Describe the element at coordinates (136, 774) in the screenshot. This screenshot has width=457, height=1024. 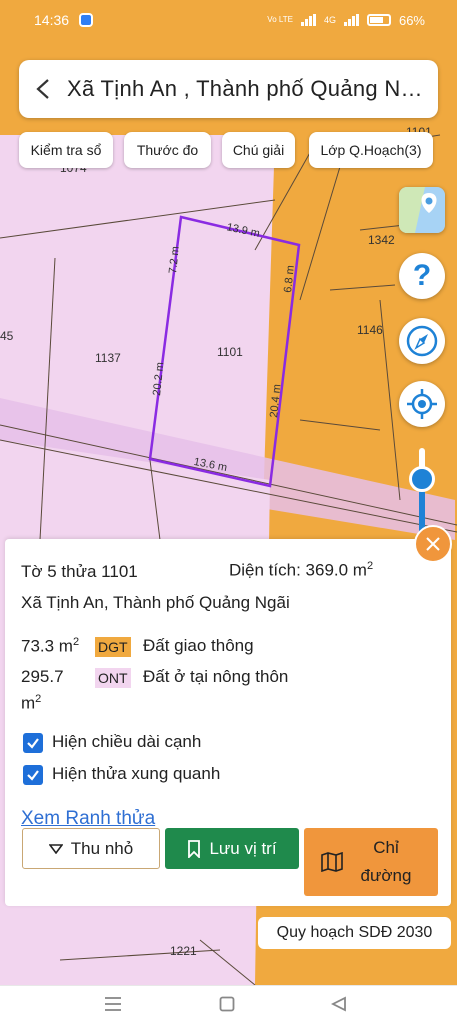
I see `show-neighbors-label: Hiện thửa xung quanh` at that location.